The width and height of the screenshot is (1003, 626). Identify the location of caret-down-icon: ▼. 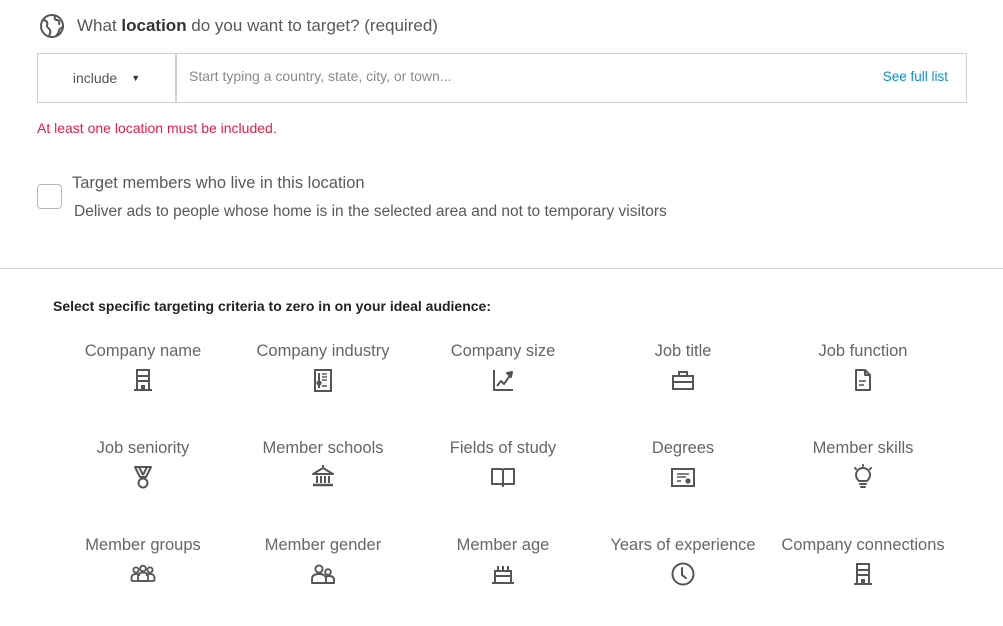
(136, 78).